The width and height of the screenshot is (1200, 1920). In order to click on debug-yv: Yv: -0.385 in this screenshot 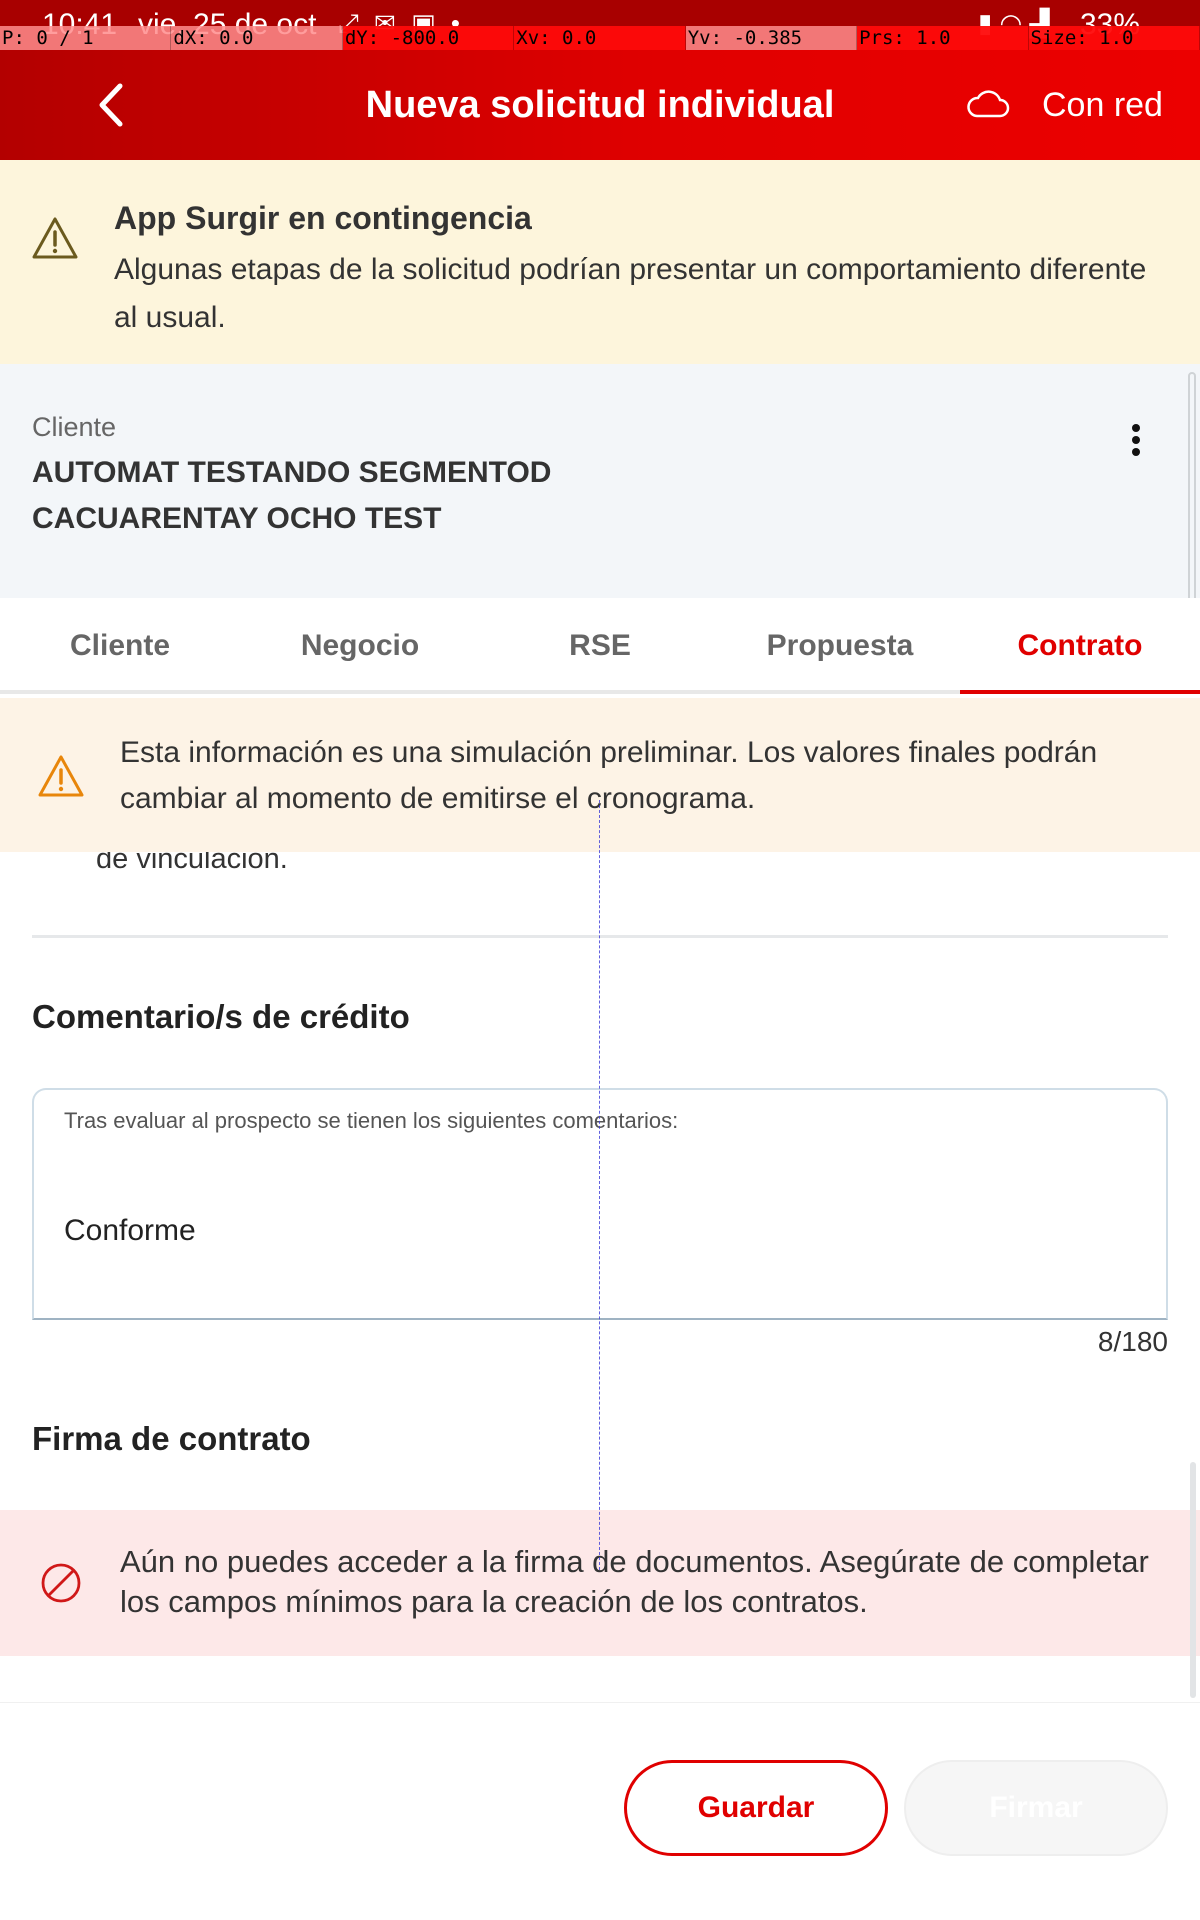, I will do `click(771, 38)`.